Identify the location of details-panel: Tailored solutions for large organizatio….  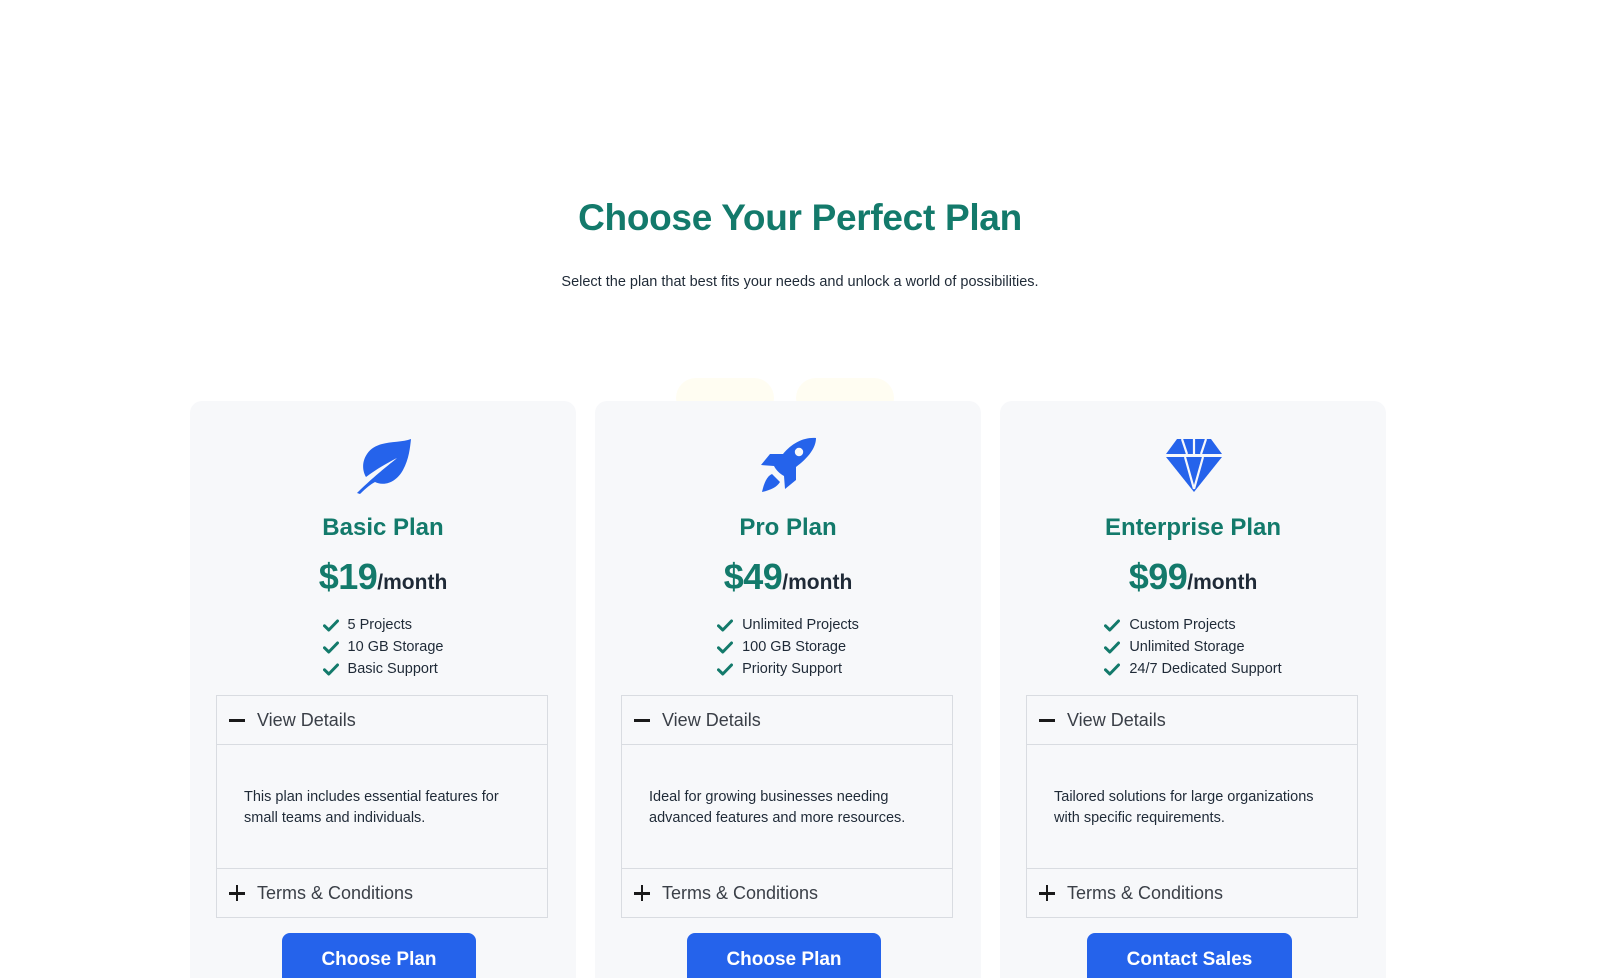
(1192, 806).